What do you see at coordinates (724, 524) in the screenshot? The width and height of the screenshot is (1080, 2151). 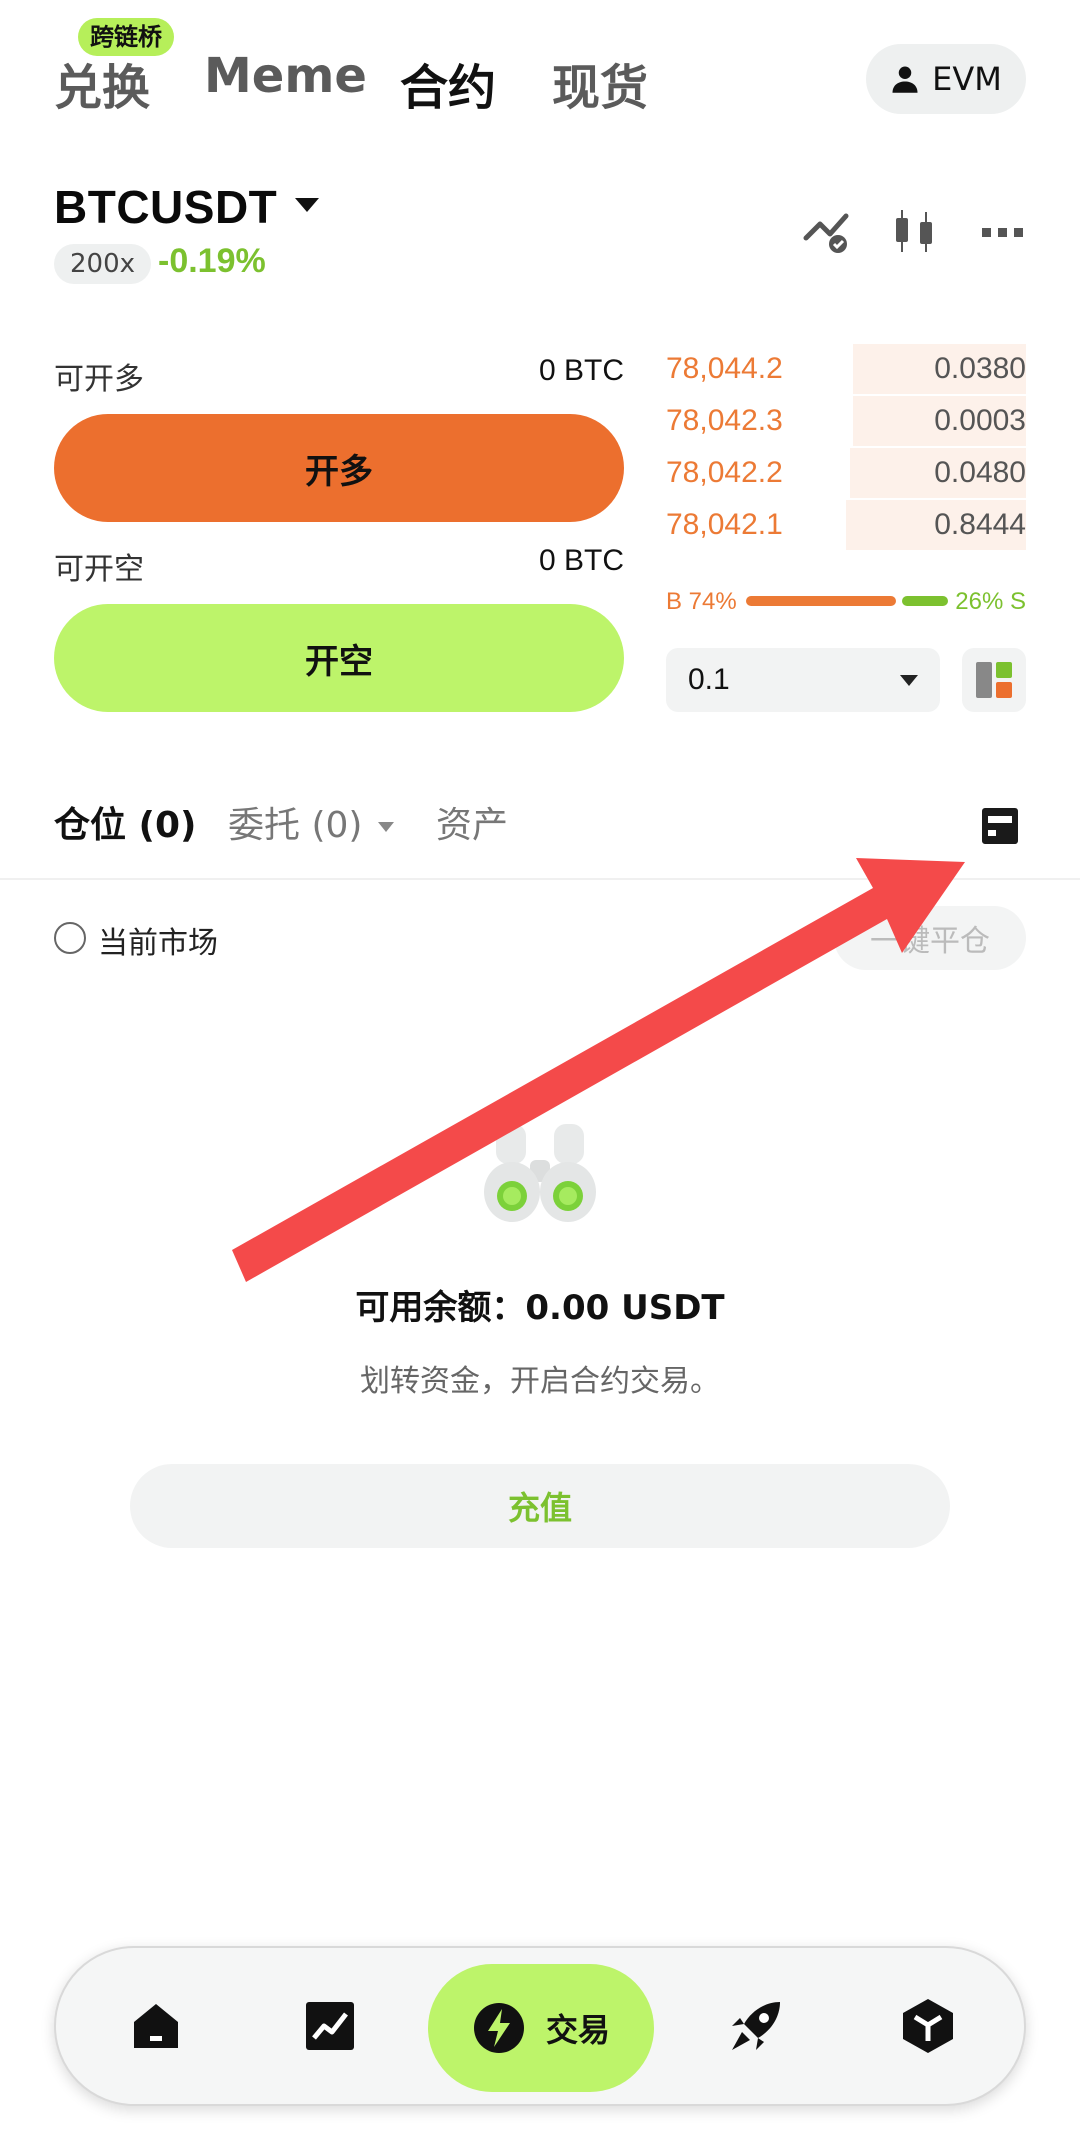 I see `ask-price: 78,042.1` at bounding box center [724, 524].